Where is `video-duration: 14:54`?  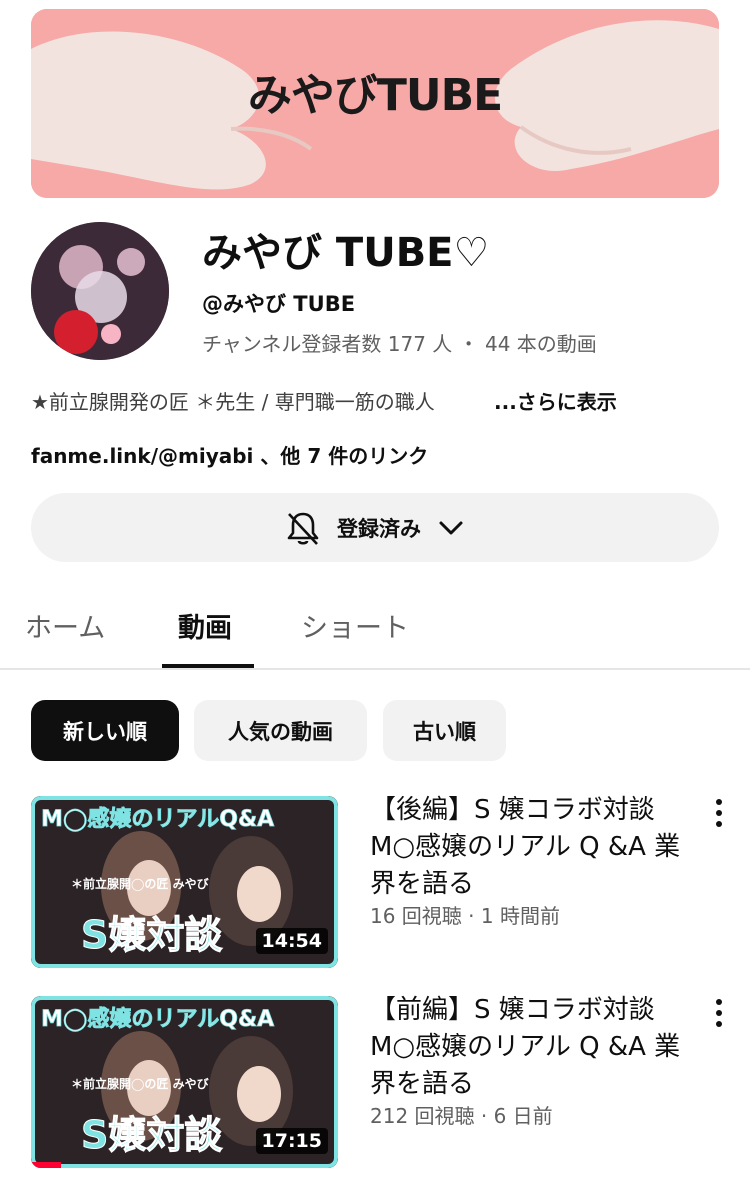
video-duration: 14:54 is located at coordinates (291, 941).